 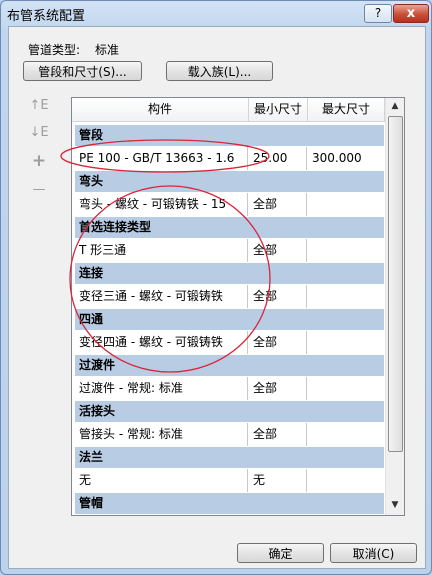 What do you see at coordinates (161, 158) in the screenshot?
I see `component-cell: PE 100 - GB/T 13663 - 1.6` at bounding box center [161, 158].